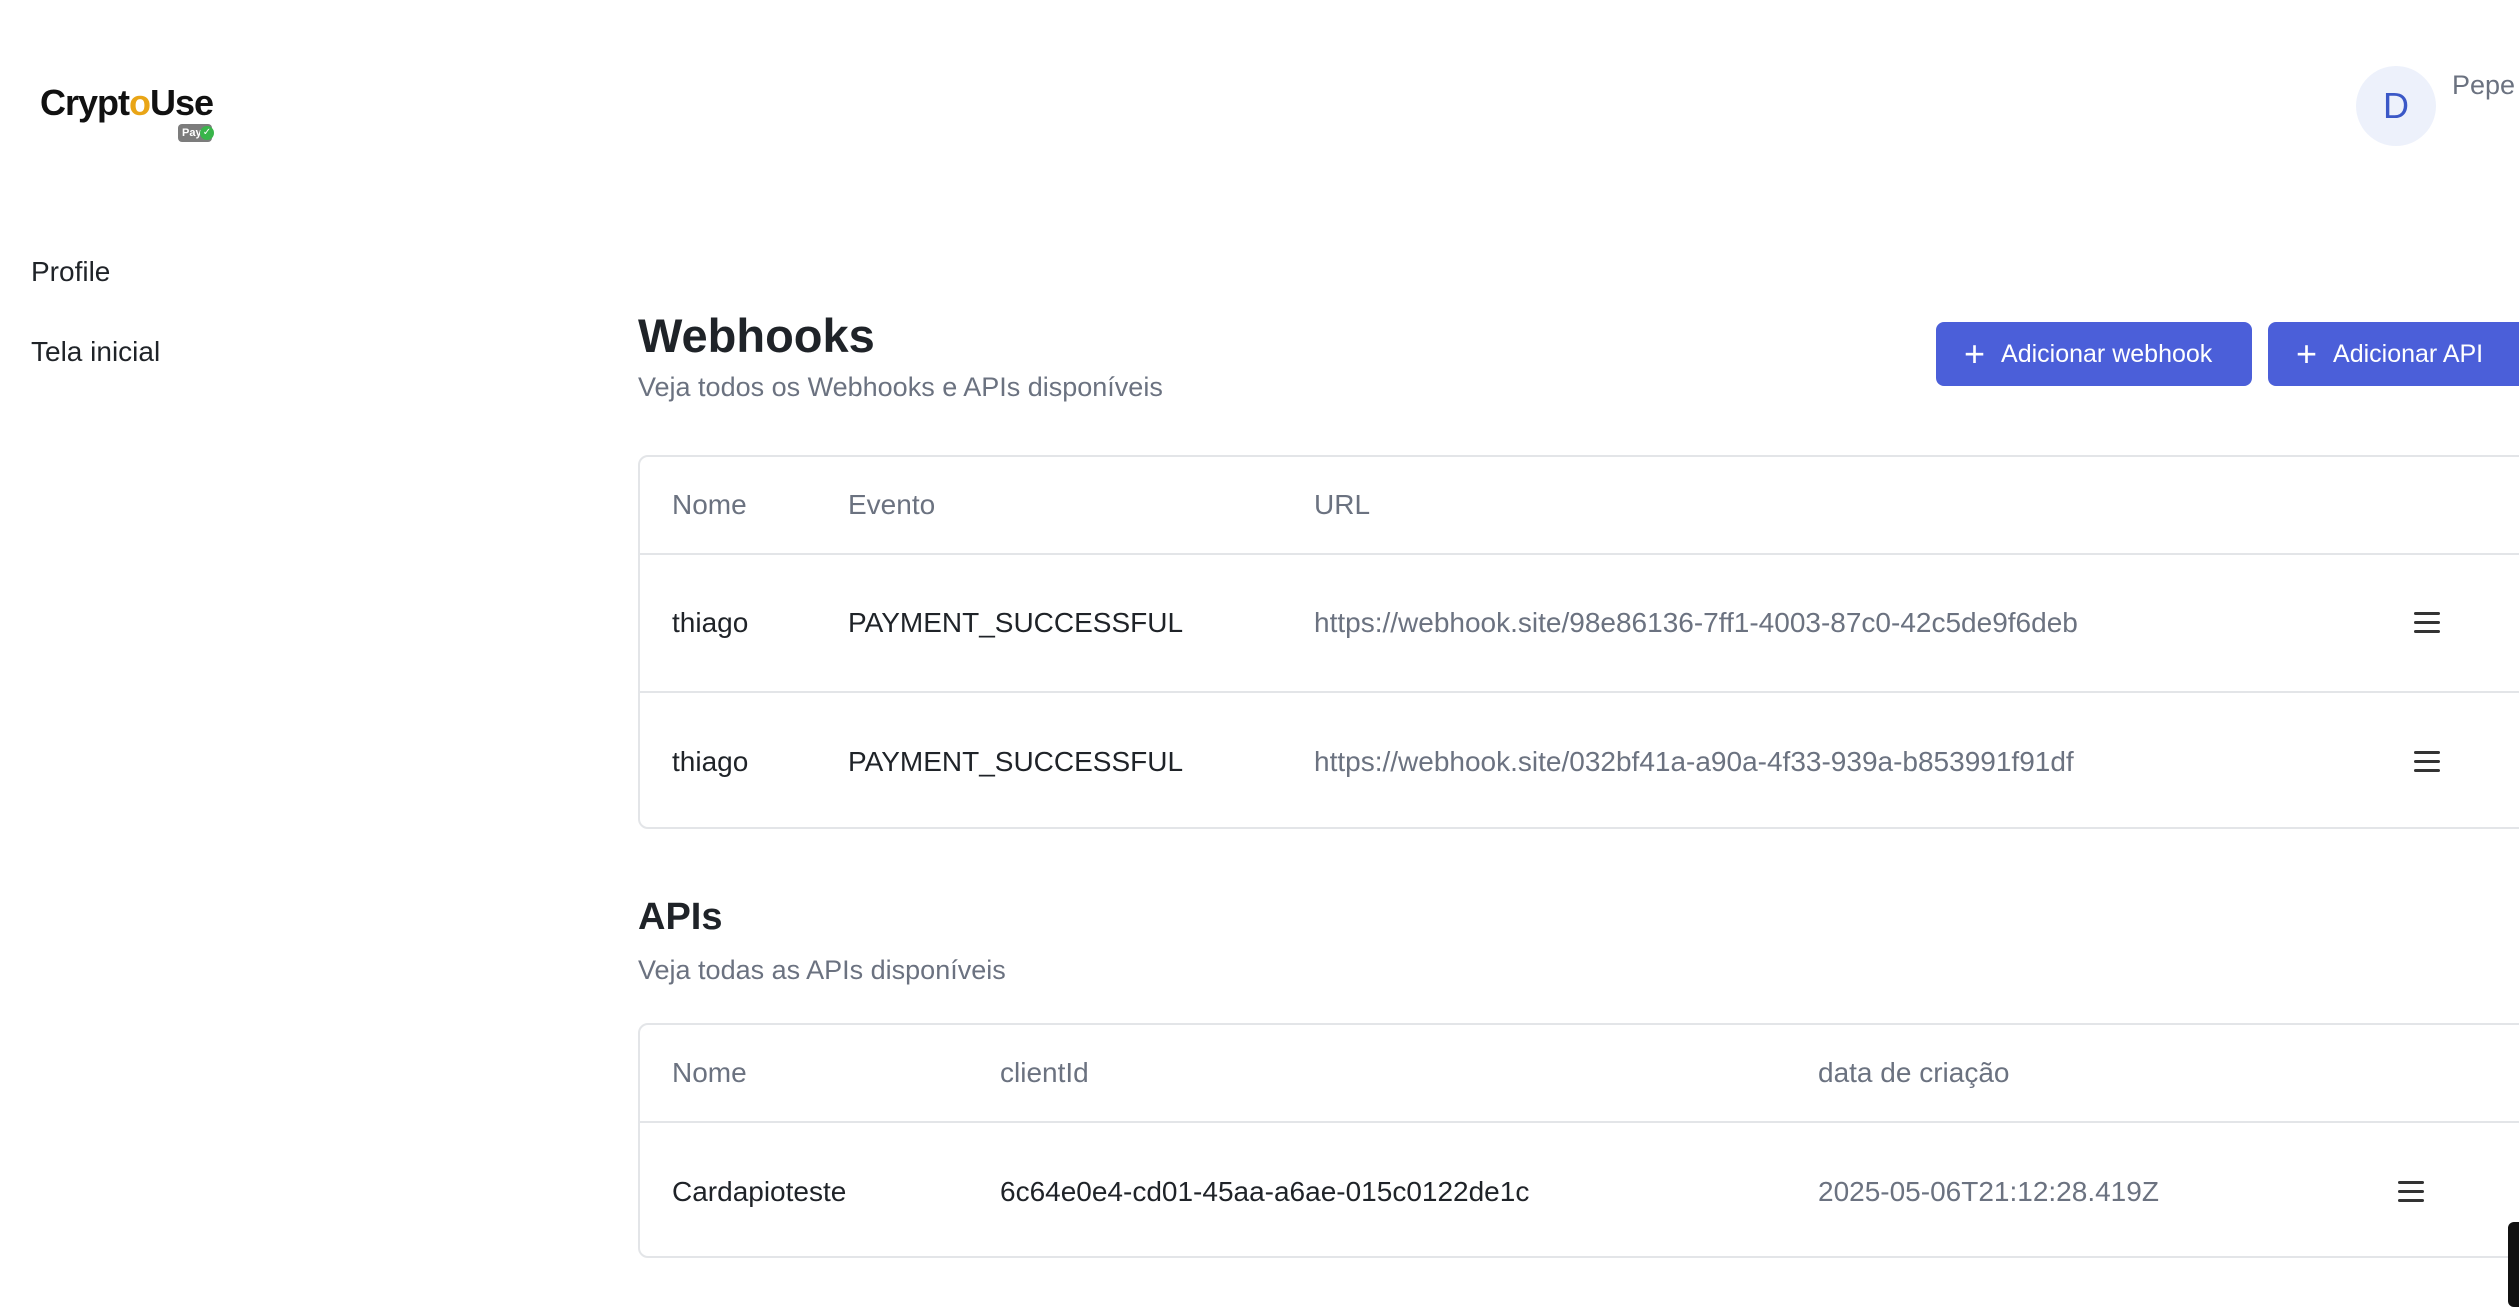 Image resolution: width=2519 pixels, height=1307 pixels. I want to click on api-name: Cardapioteste, so click(759, 1191).